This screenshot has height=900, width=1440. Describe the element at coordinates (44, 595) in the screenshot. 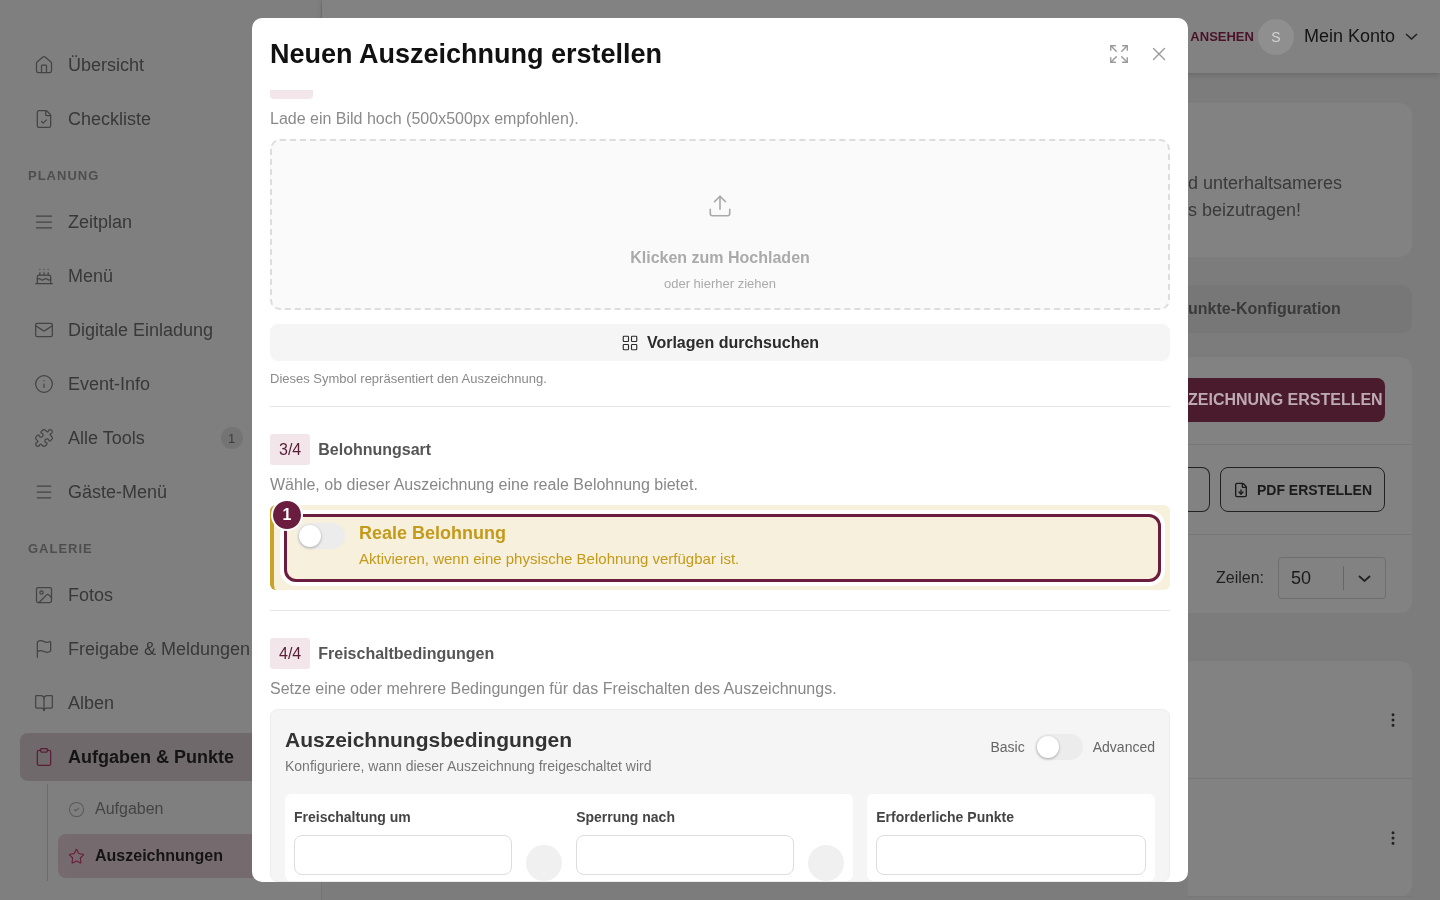

I see `image-icon` at that location.